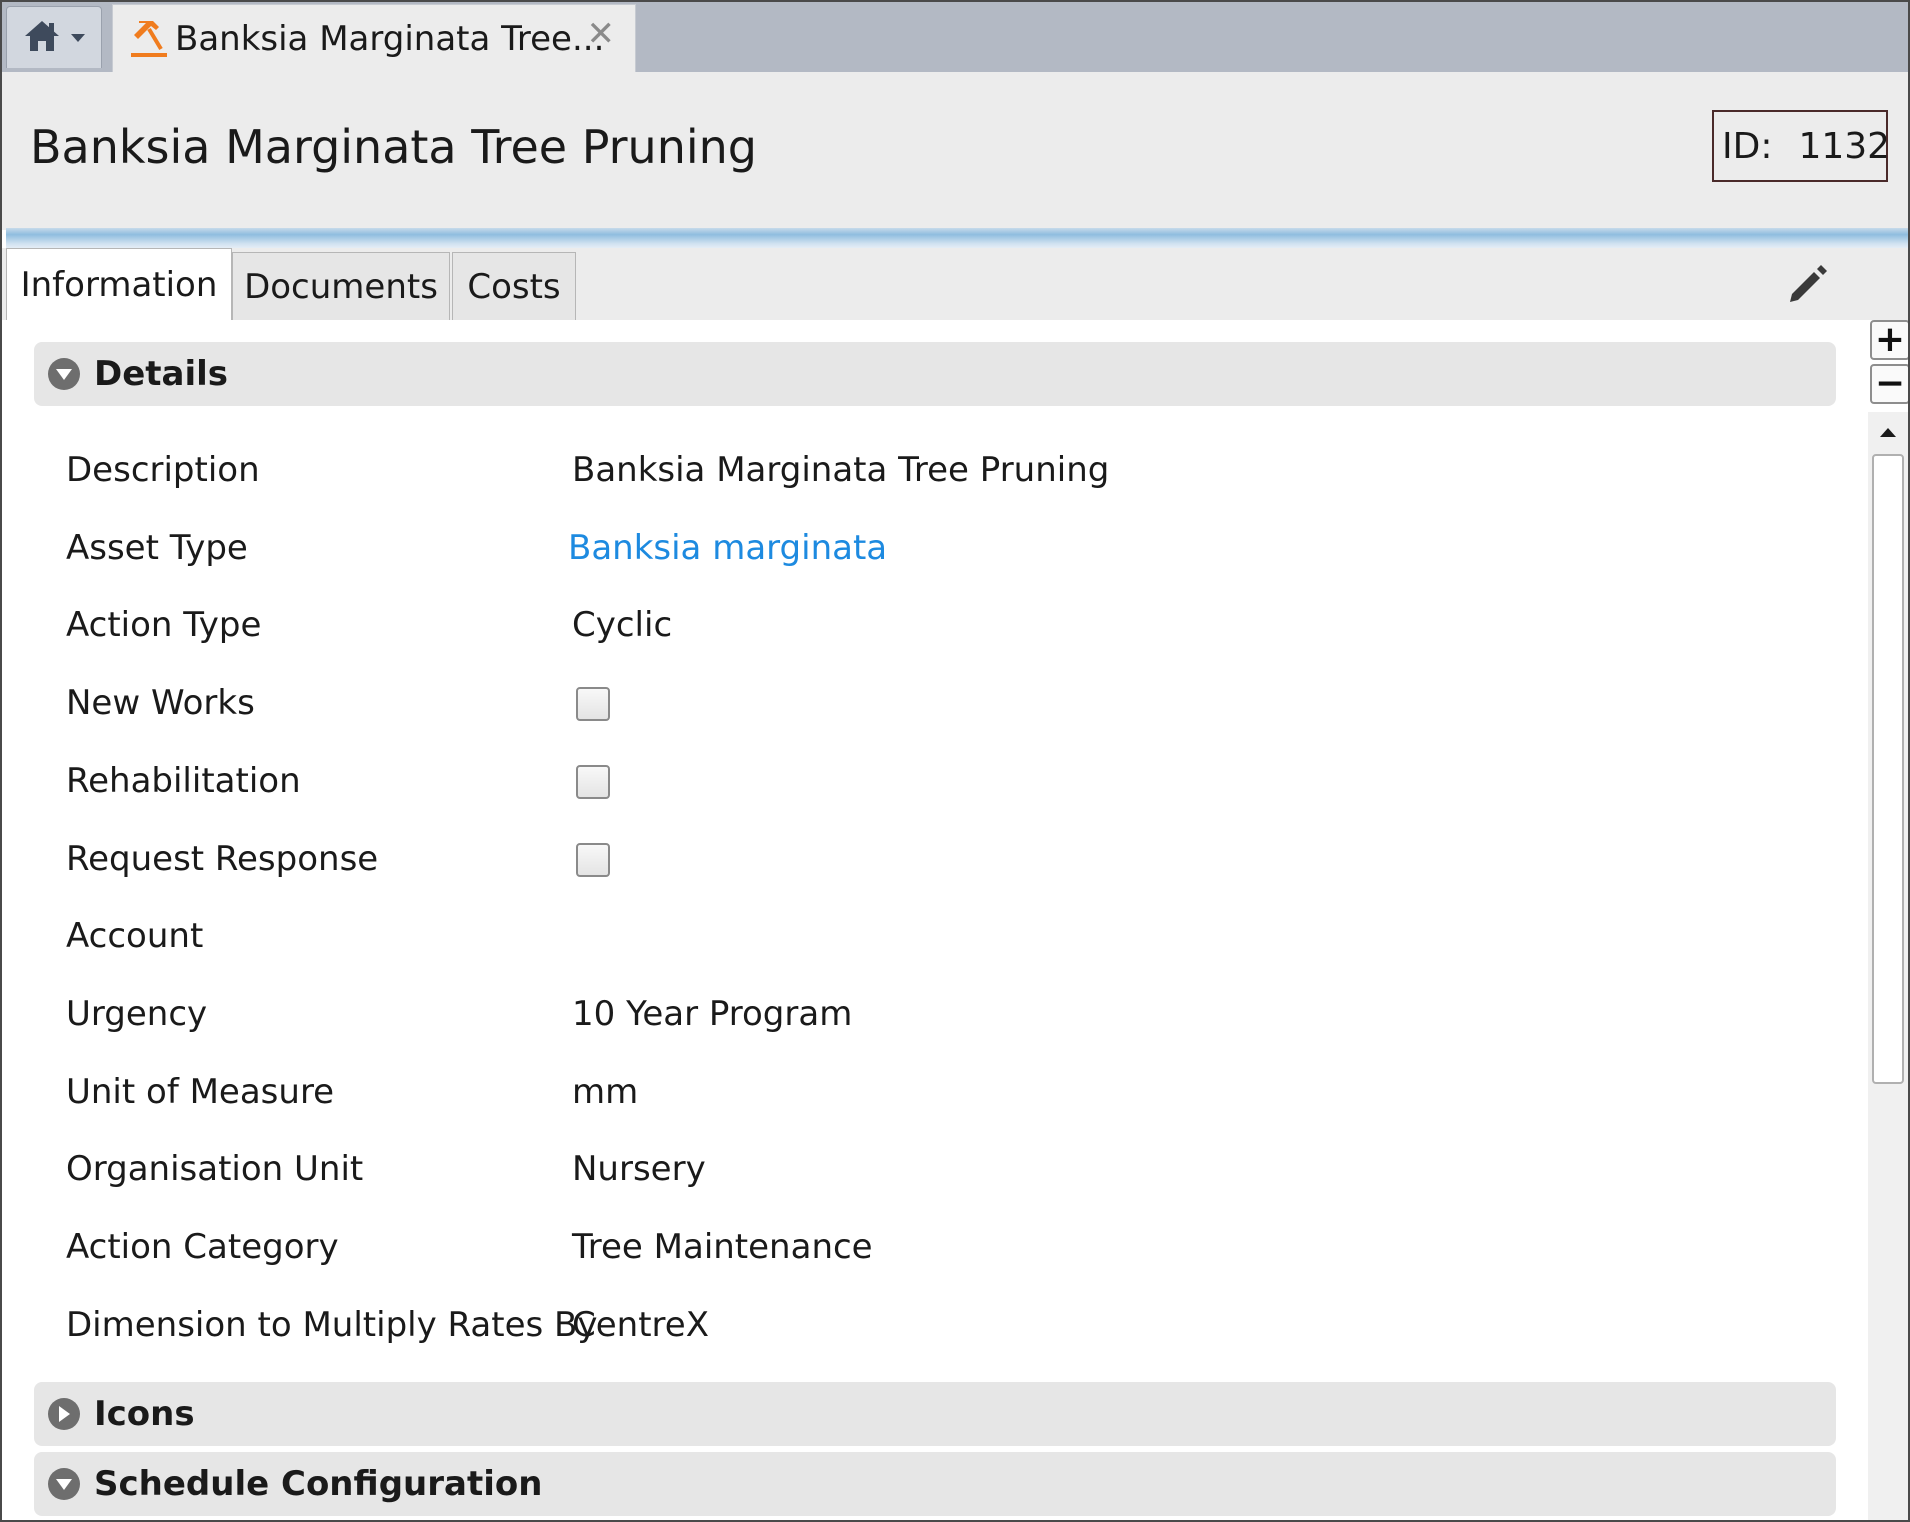 The height and width of the screenshot is (1522, 1910). Describe the element at coordinates (144, 1414) in the screenshot. I see `section-icons-title: Icons` at that location.